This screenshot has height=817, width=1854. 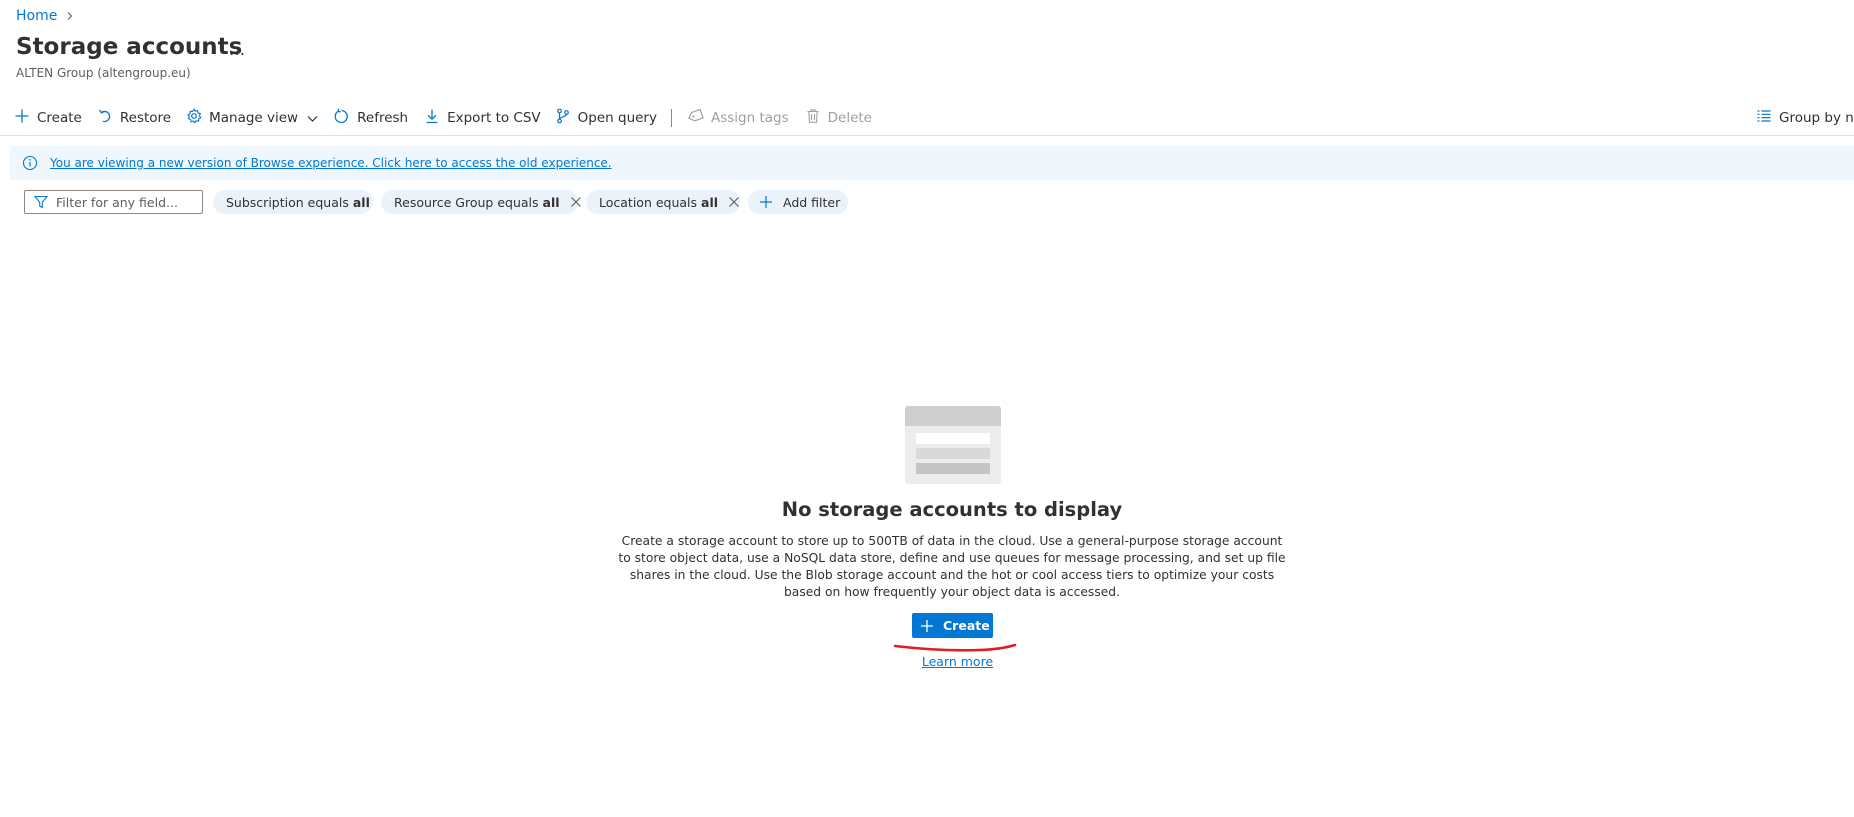 I want to click on learn-more-link: Learn more, so click(x=957, y=661).